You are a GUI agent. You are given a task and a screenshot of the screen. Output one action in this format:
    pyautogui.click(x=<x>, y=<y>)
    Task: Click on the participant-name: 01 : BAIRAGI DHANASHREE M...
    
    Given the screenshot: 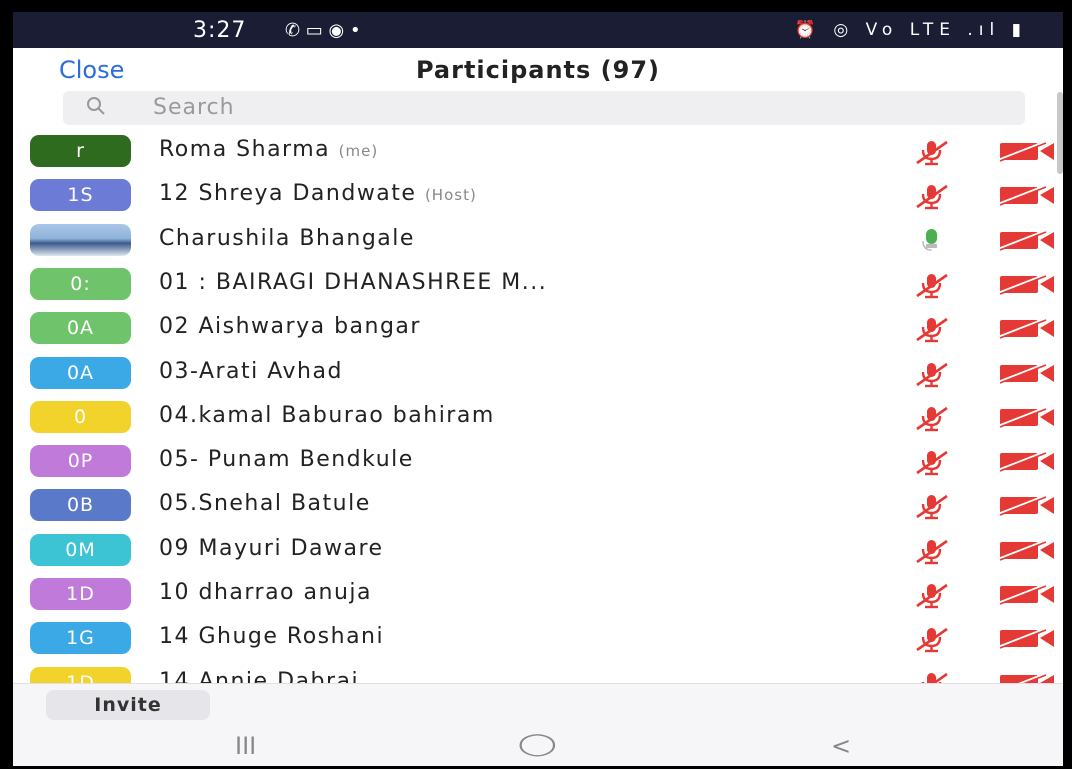 What is the action you would take?
    pyautogui.click(x=353, y=282)
    